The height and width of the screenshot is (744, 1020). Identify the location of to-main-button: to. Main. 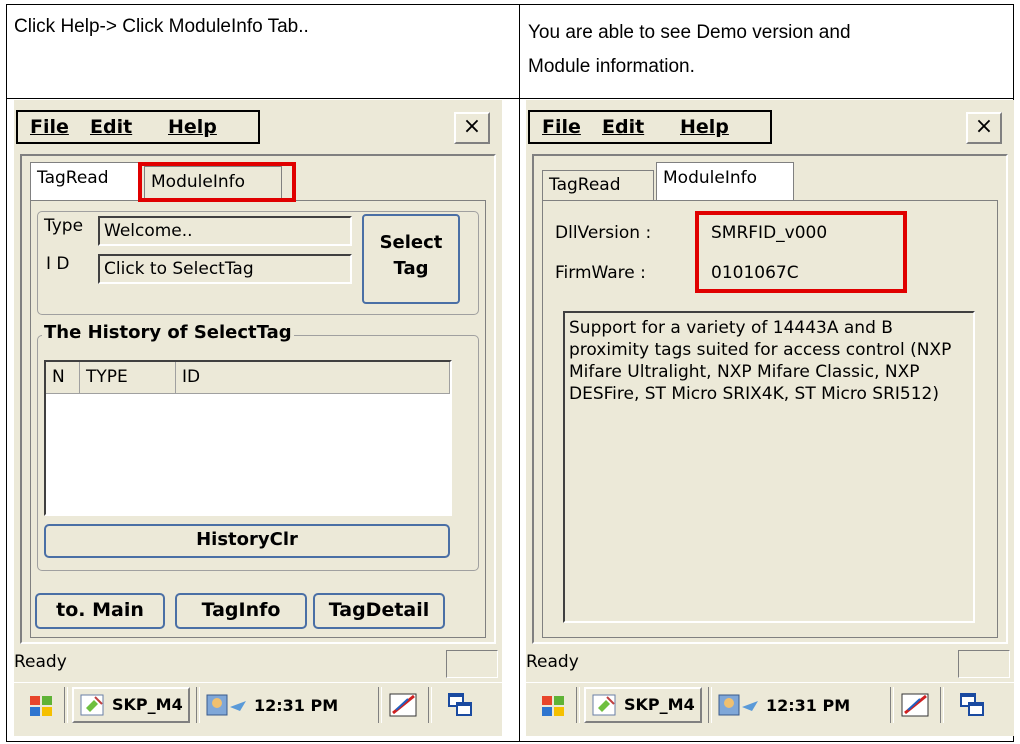
(100, 611).